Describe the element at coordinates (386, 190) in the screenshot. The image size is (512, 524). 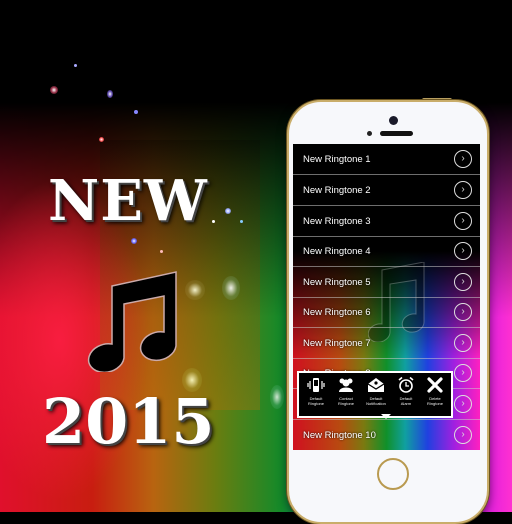
I see `list-item: New Ringtone 2 ›` at that location.